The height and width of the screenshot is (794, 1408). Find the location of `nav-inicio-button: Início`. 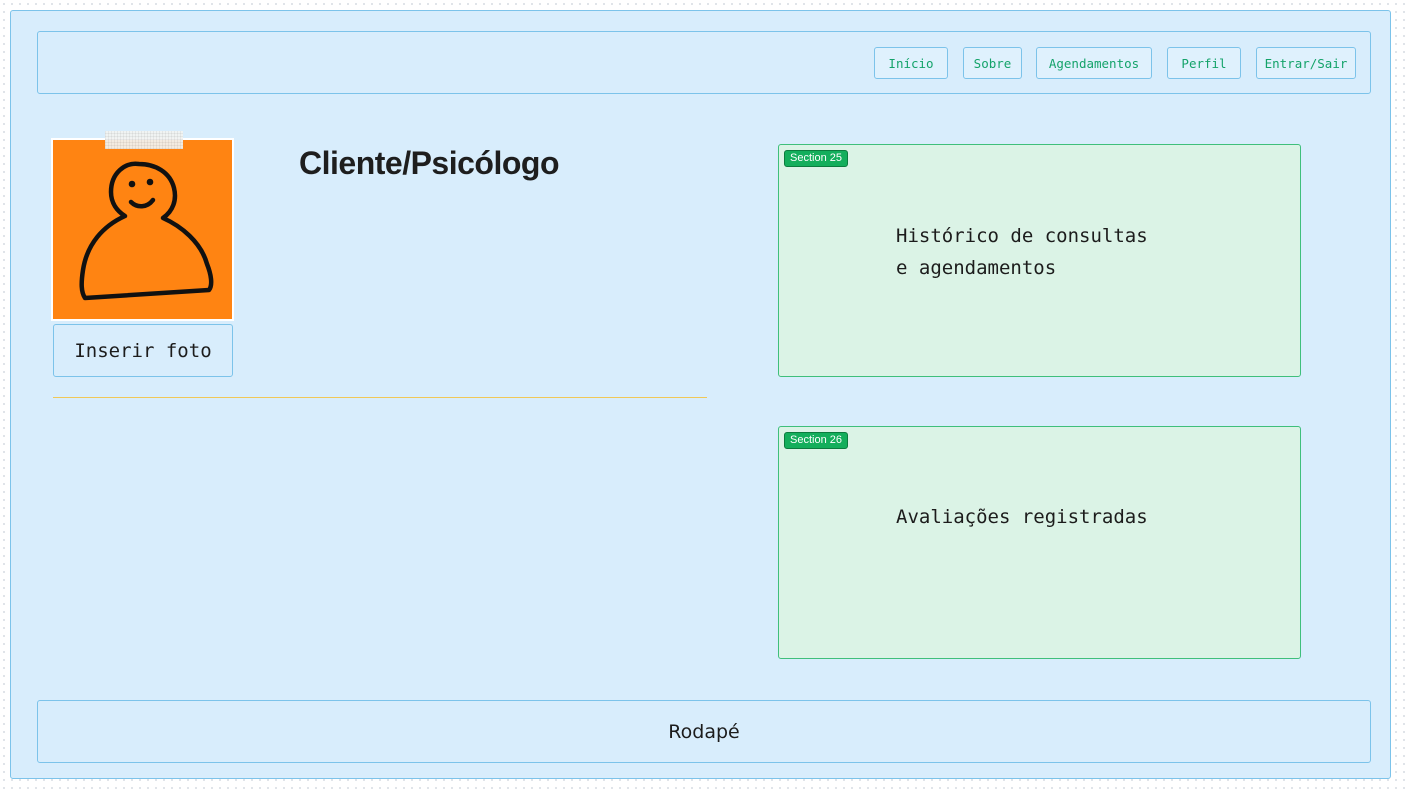

nav-inicio-button: Início is located at coordinates (911, 63).